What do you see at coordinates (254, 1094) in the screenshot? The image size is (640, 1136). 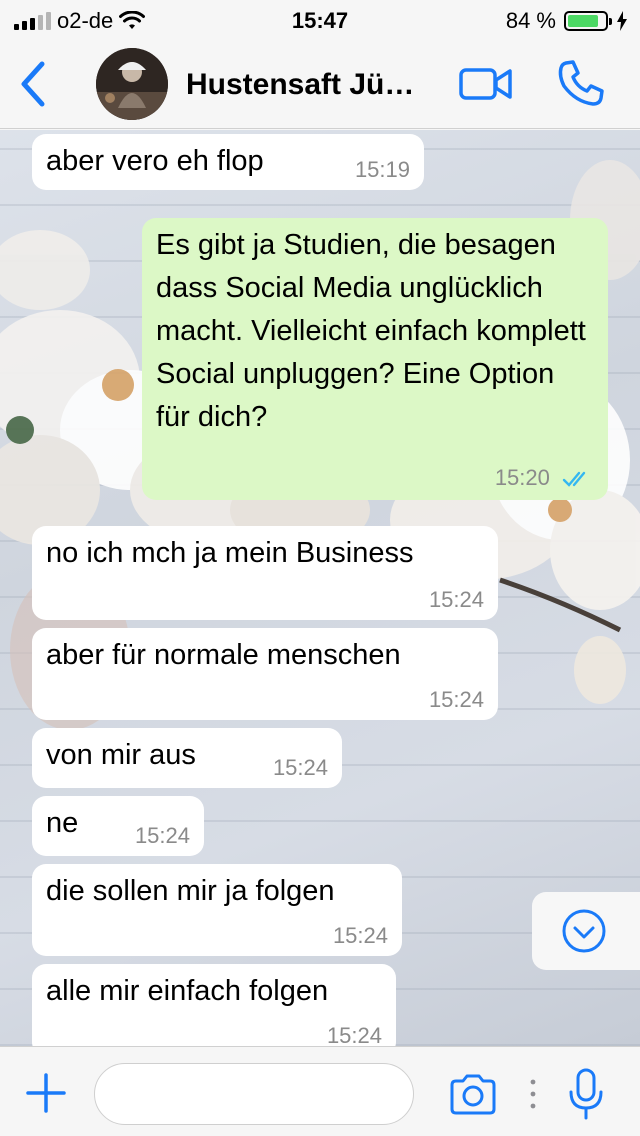 I see `message-input` at bounding box center [254, 1094].